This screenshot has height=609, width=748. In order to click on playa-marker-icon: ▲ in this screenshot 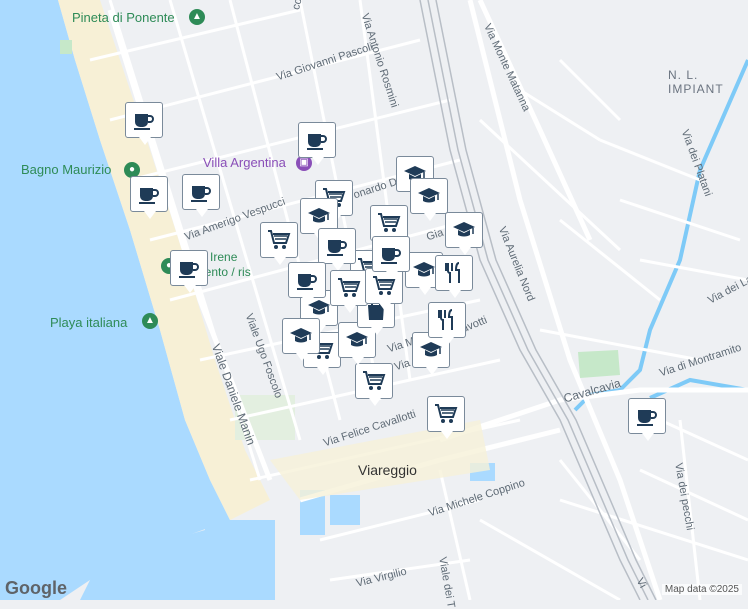, I will do `click(150, 321)`.